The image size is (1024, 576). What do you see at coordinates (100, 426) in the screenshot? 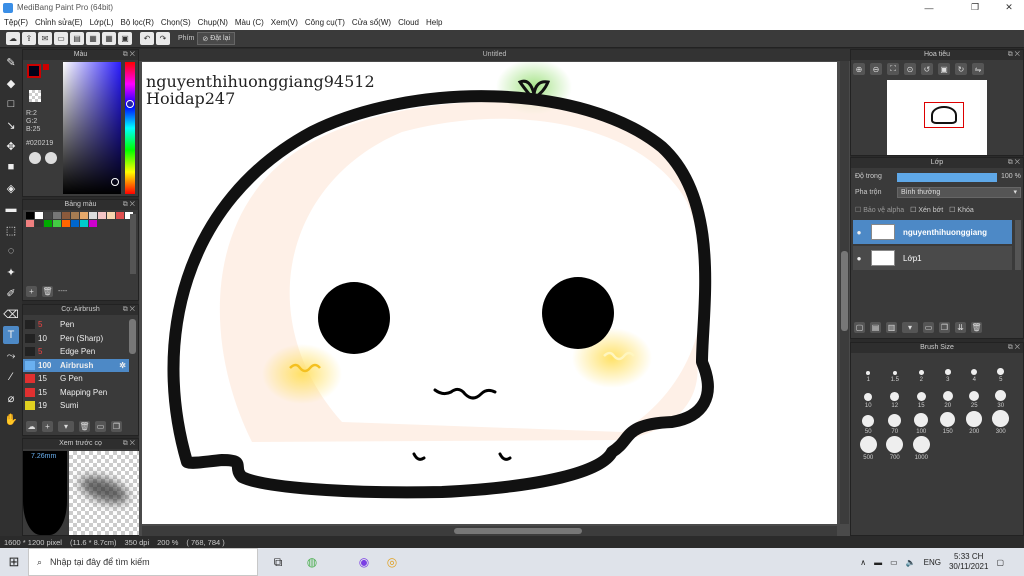
I see `brush-folder-icon: ▭` at bounding box center [100, 426].